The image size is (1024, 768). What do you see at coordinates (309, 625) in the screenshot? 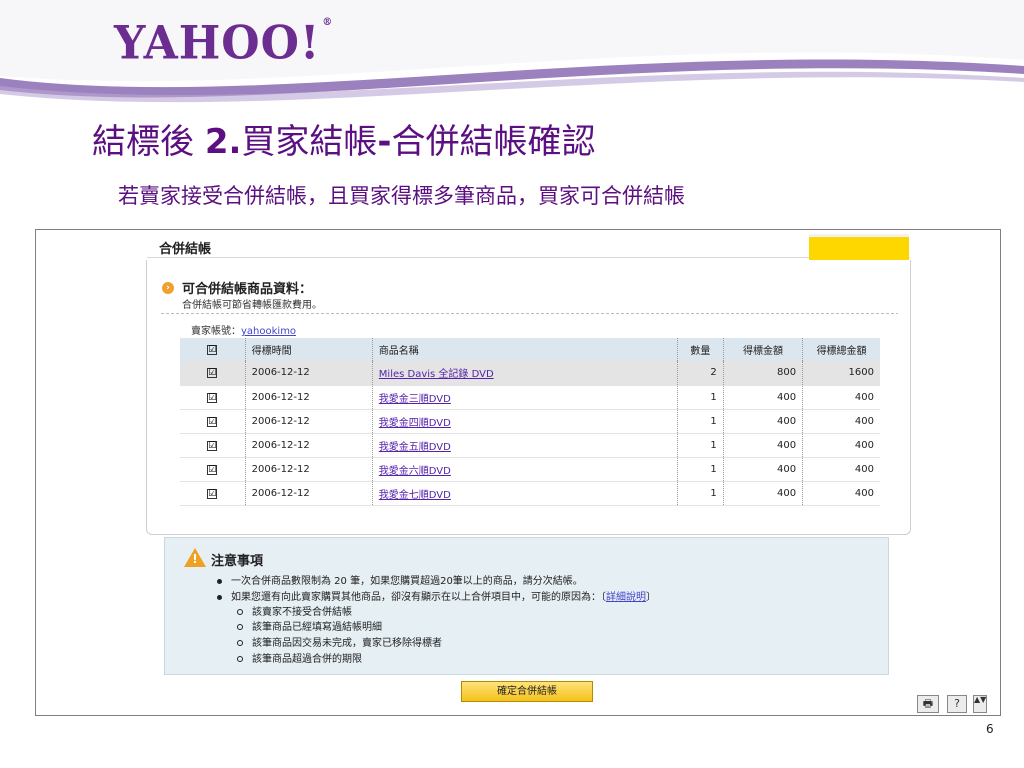
I see `notice-reason: 該筆商品已經填寫過結帳明細` at bounding box center [309, 625].